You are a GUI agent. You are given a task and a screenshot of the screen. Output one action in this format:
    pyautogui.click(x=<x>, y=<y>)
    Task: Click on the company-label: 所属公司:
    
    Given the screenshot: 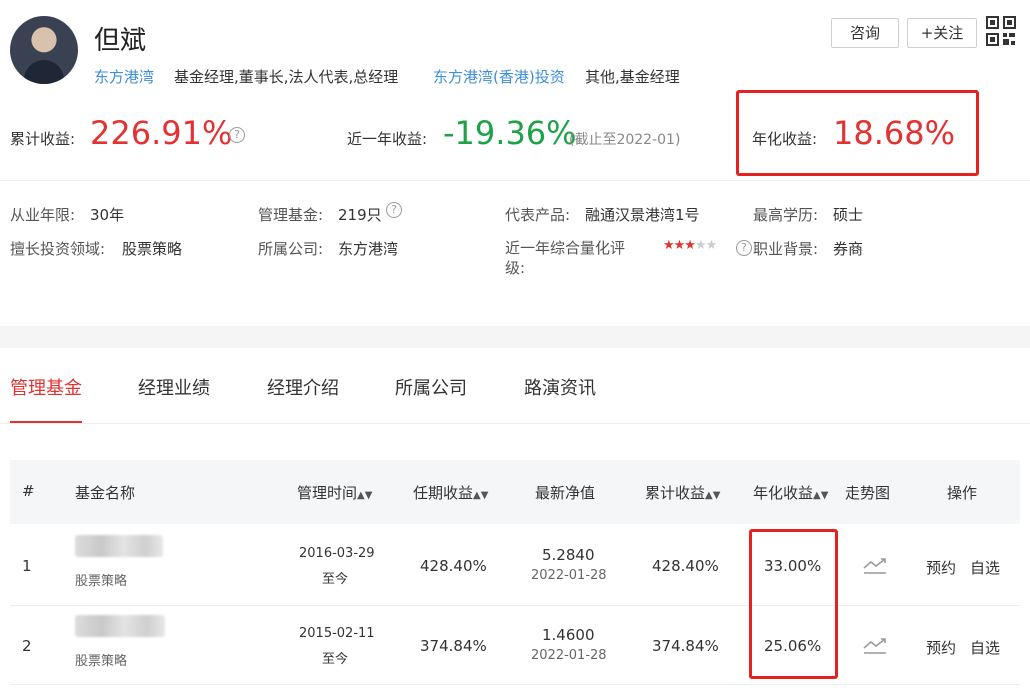 What is the action you would take?
    pyautogui.click(x=291, y=249)
    